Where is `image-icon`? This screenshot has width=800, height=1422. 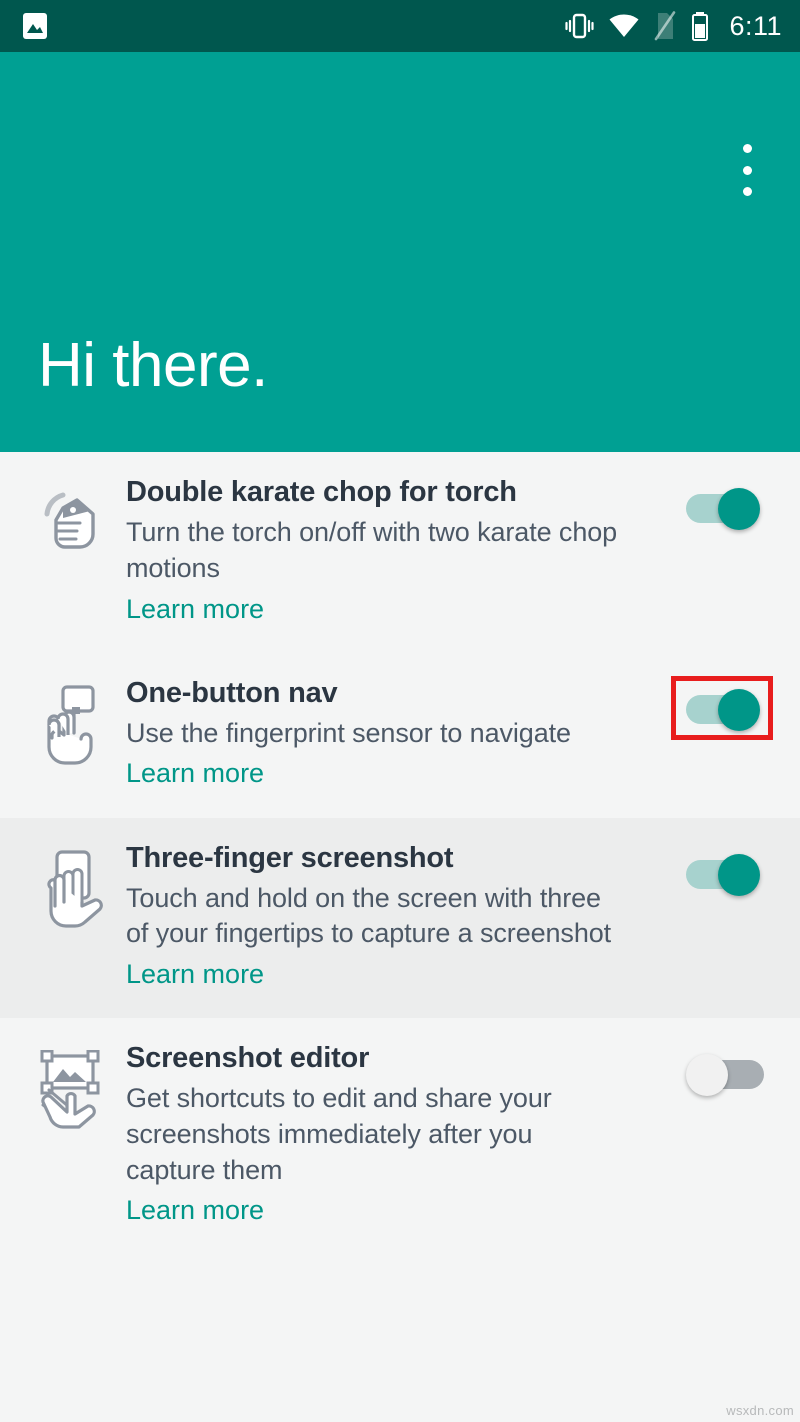
image-icon is located at coordinates (35, 26).